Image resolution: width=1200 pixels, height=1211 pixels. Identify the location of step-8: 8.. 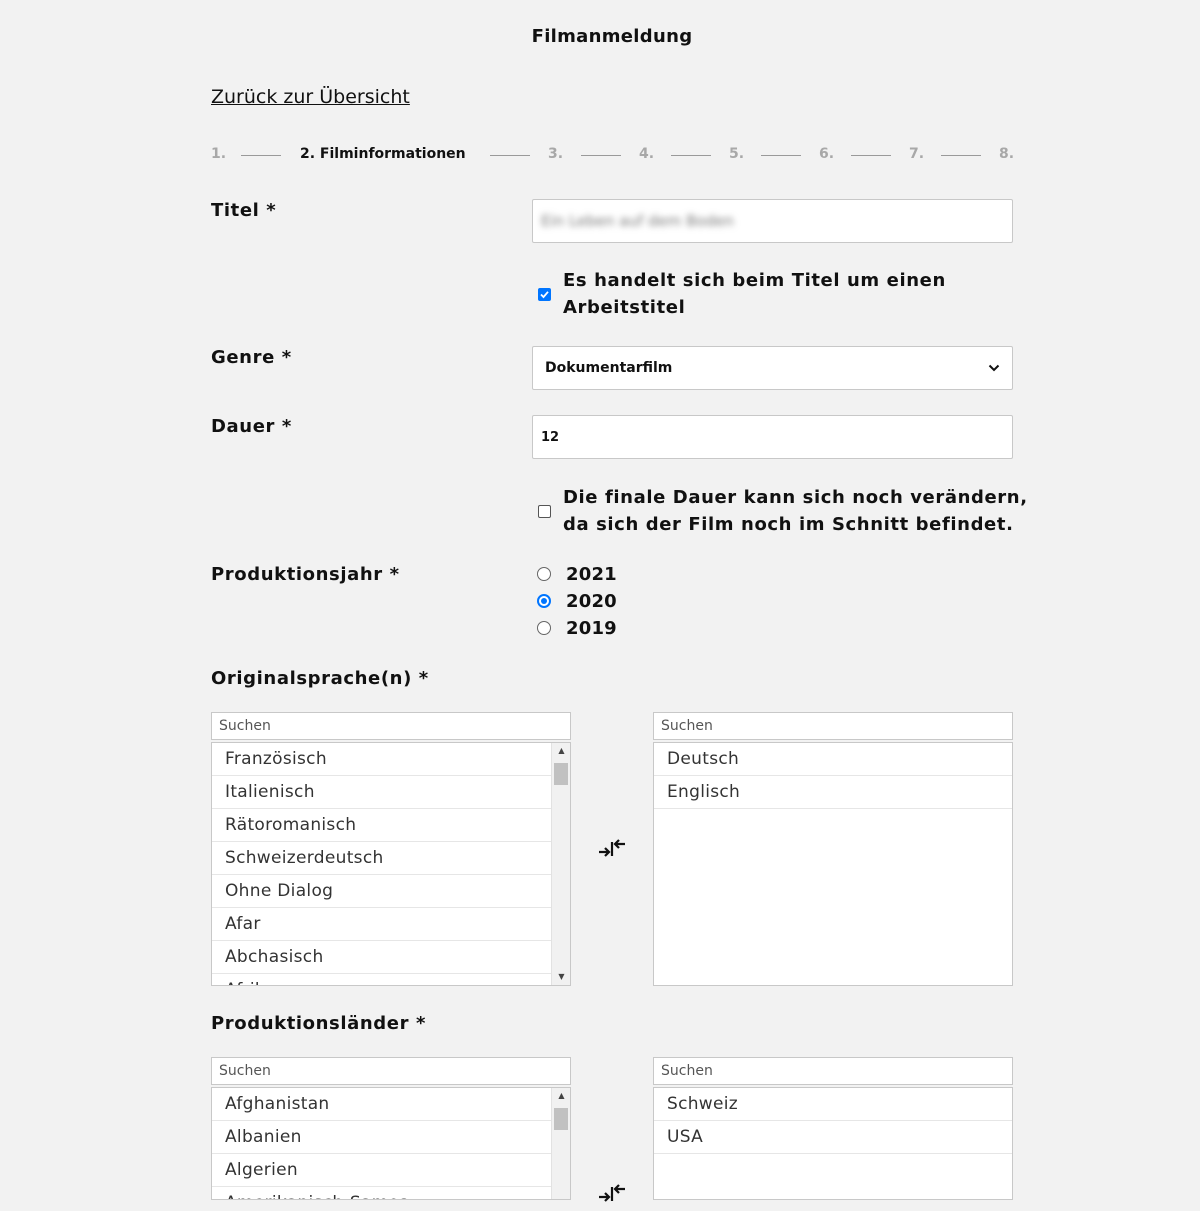
(1006, 154).